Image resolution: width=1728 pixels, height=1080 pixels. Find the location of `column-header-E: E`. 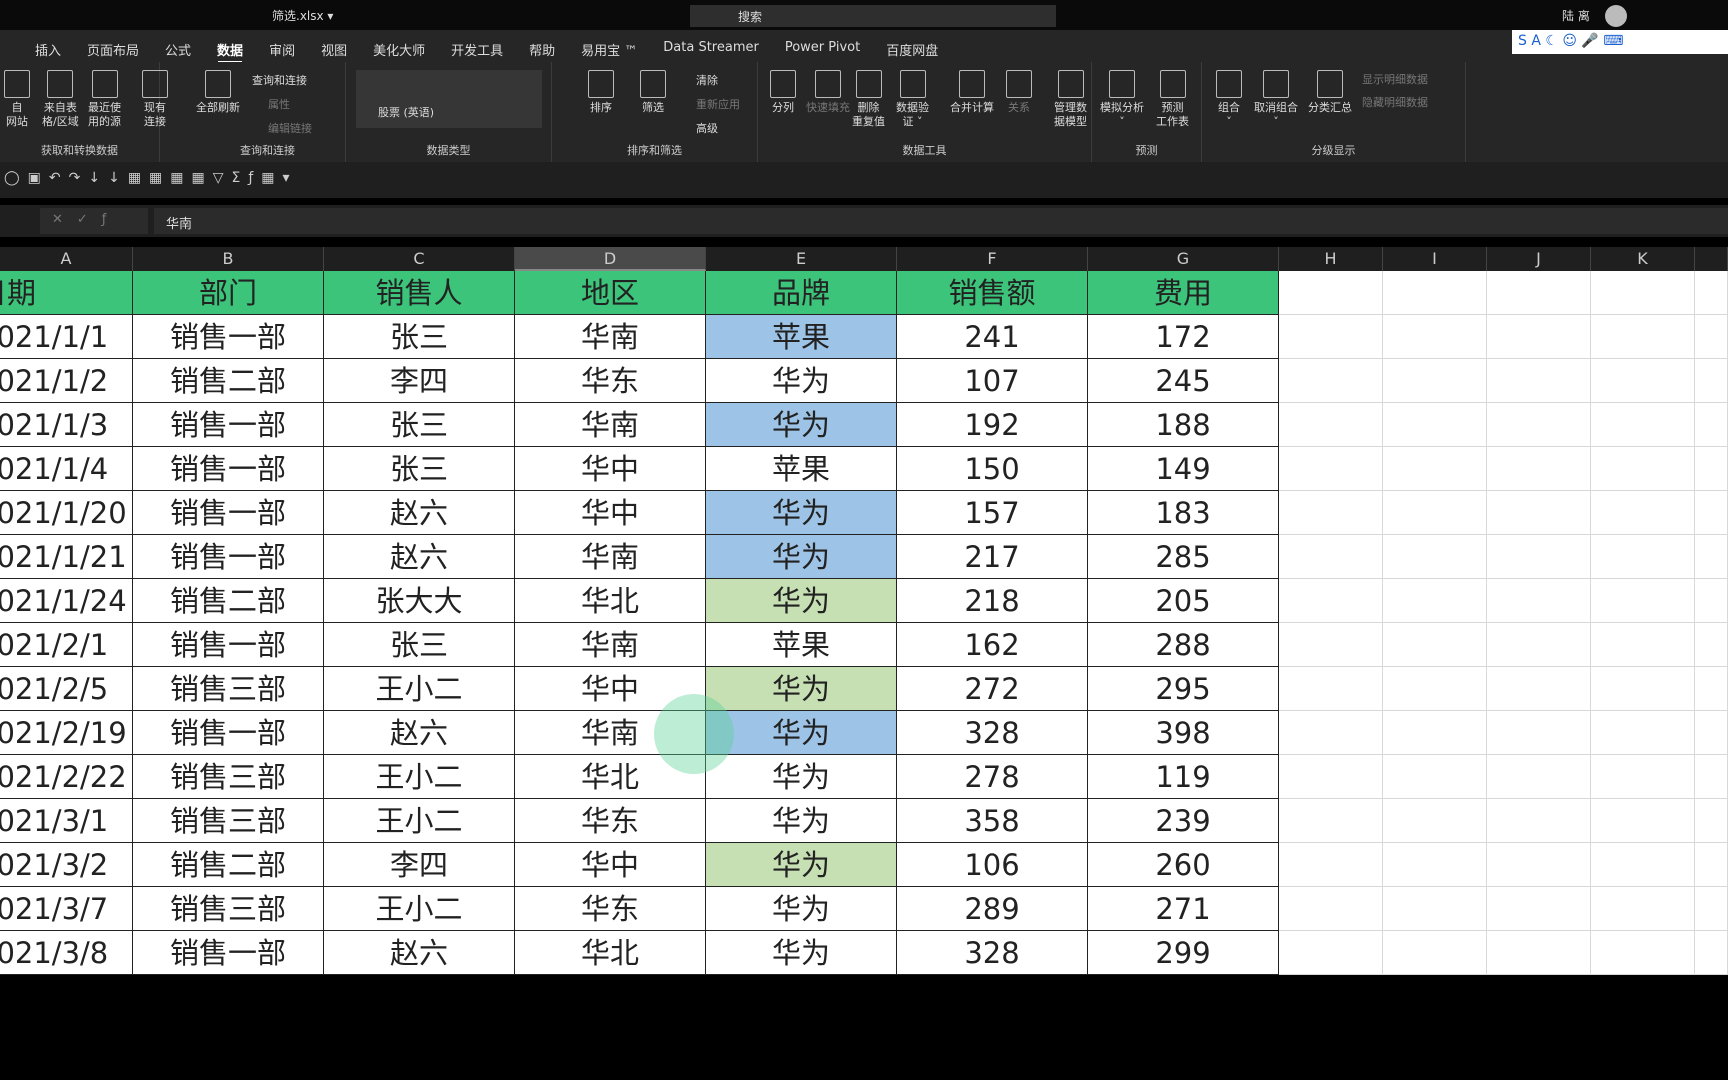

column-header-E: E is located at coordinates (801, 259).